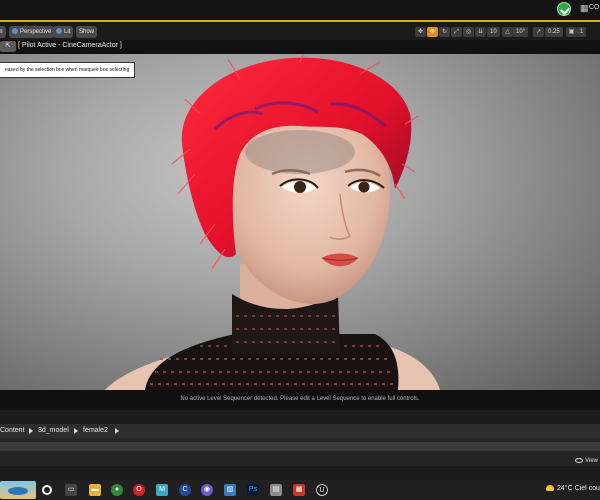 The width and height of the screenshot is (600, 500). I want to click on scale-tool-icon: ⤢, so click(456, 32).